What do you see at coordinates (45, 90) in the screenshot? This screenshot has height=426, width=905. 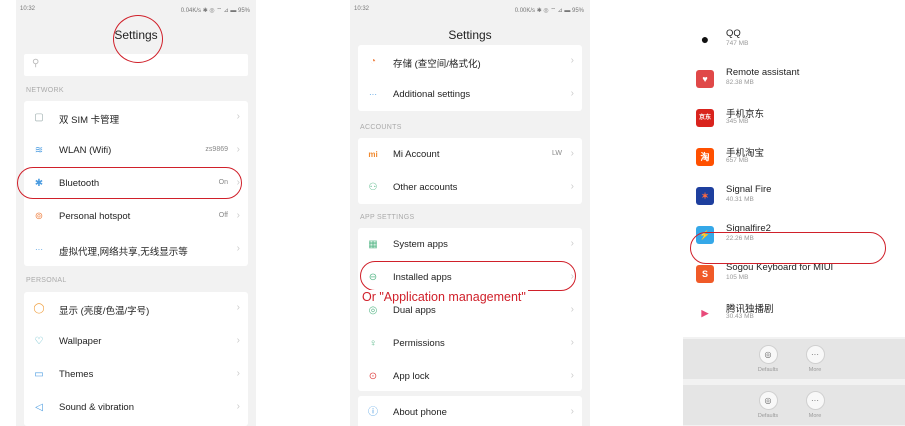 I see `section-header-network: NETWORK` at bounding box center [45, 90].